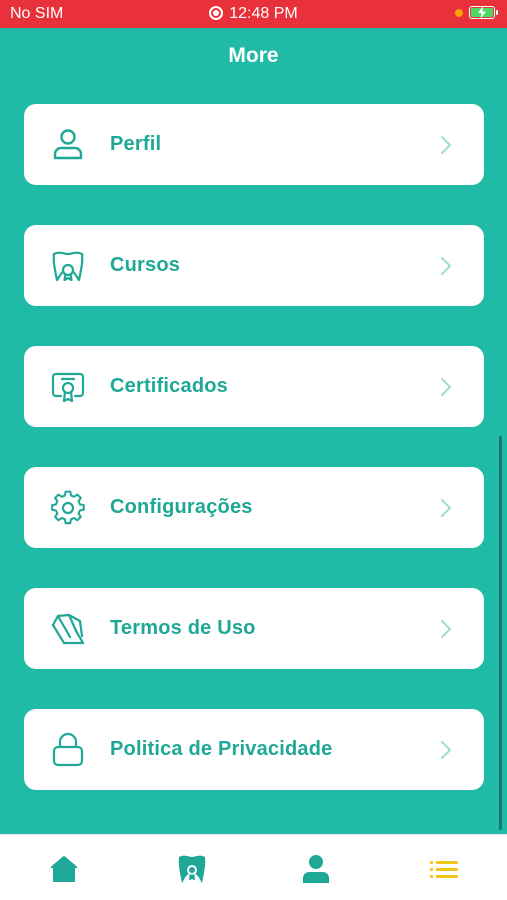  What do you see at coordinates (254, 507) in the screenshot?
I see `menu-item-configuracoes: Configurações` at bounding box center [254, 507].